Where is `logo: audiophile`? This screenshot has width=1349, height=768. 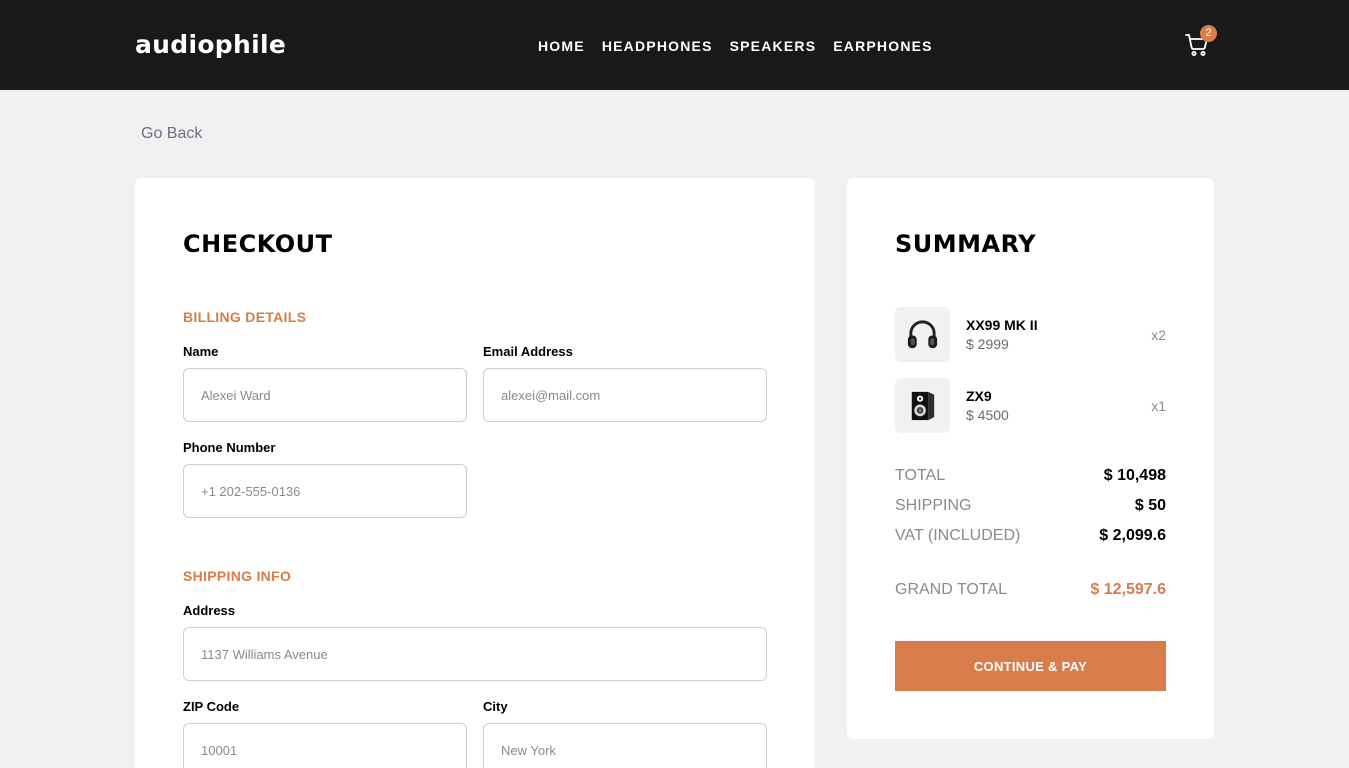
logo: audiophile is located at coordinates (210, 44).